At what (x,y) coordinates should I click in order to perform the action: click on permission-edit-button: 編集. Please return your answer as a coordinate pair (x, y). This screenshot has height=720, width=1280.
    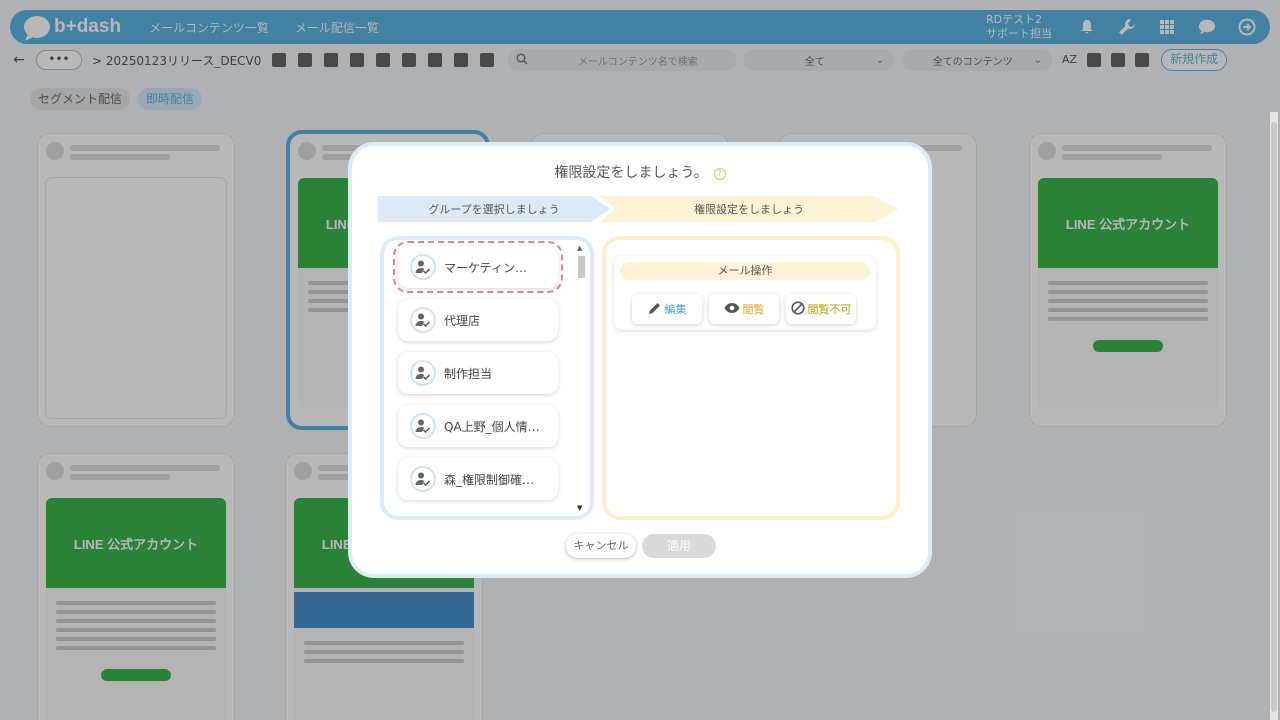
    Looking at the image, I should click on (667, 309).